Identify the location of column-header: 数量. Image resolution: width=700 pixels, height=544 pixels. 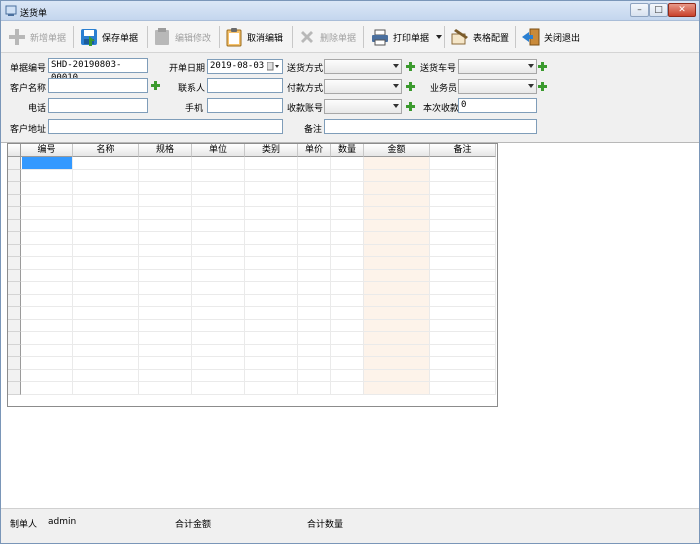
(347, 150).